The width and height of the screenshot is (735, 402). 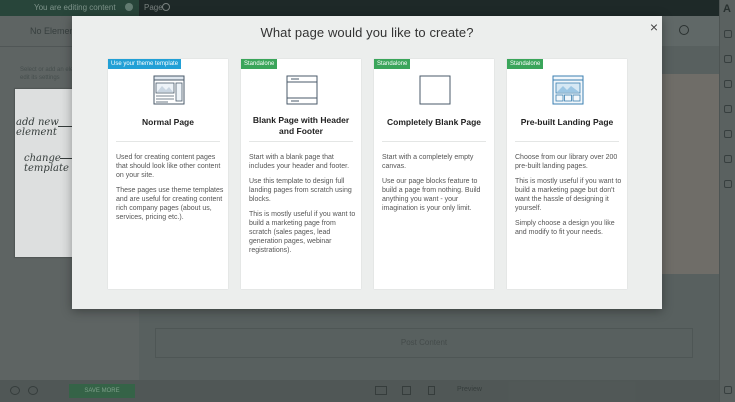 I want to click on normal-page-icon, so click(x=169, y=90).